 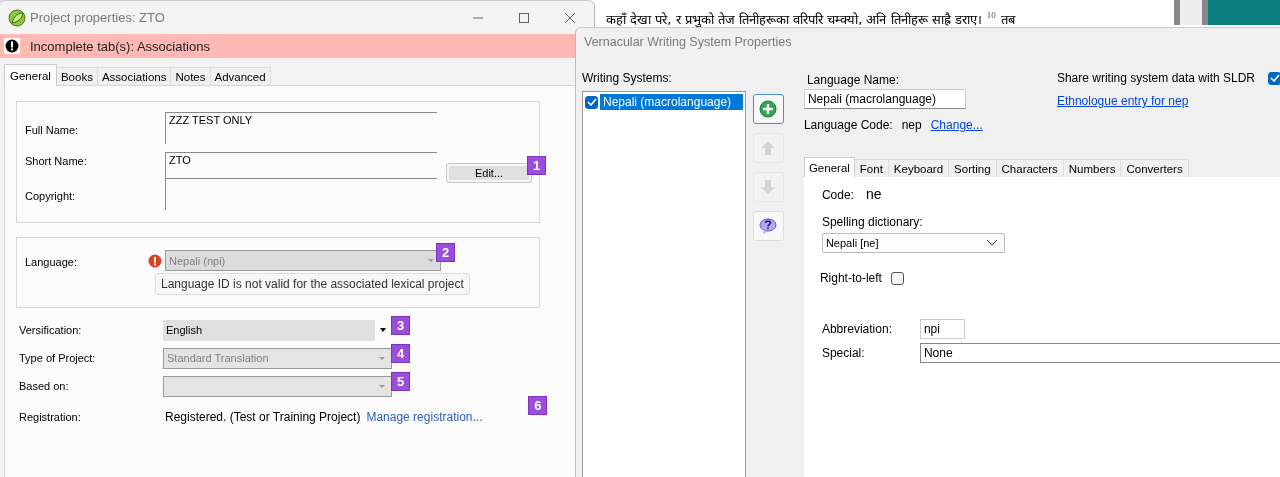 What do you see at coordinates (918, 168) in the screenshot?
I see `tab: Keyboard` at bounding box center [918, 168].